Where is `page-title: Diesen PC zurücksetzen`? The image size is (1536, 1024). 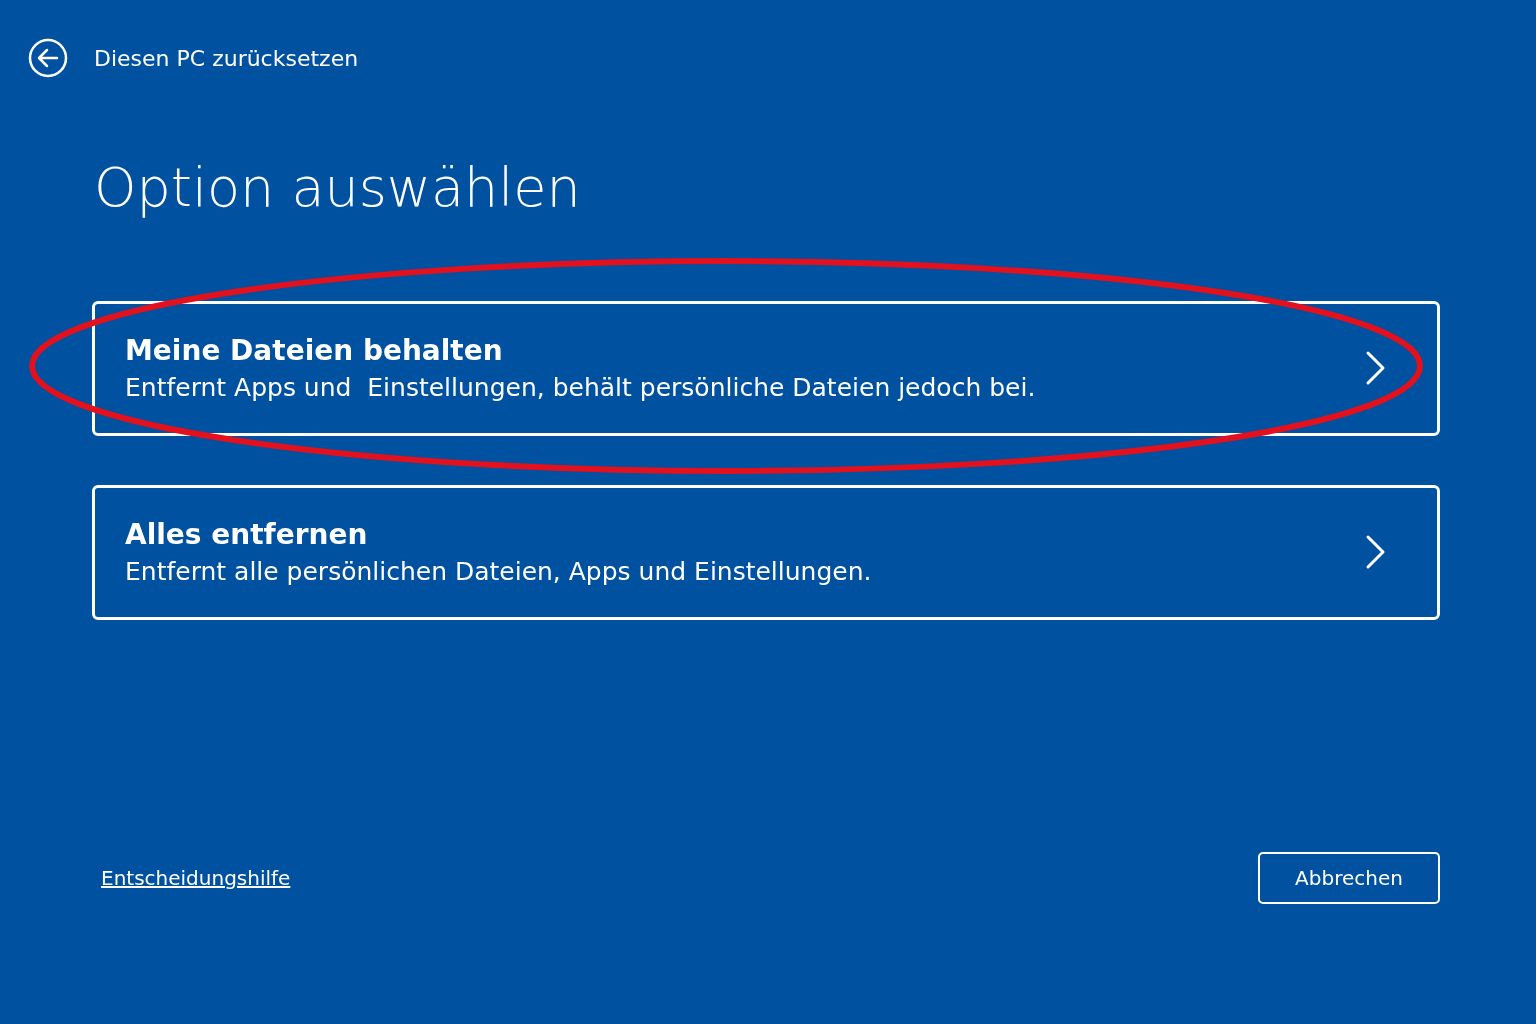
page-title: Diesen PC zurücksetzen is located at coordinates (226, 58).